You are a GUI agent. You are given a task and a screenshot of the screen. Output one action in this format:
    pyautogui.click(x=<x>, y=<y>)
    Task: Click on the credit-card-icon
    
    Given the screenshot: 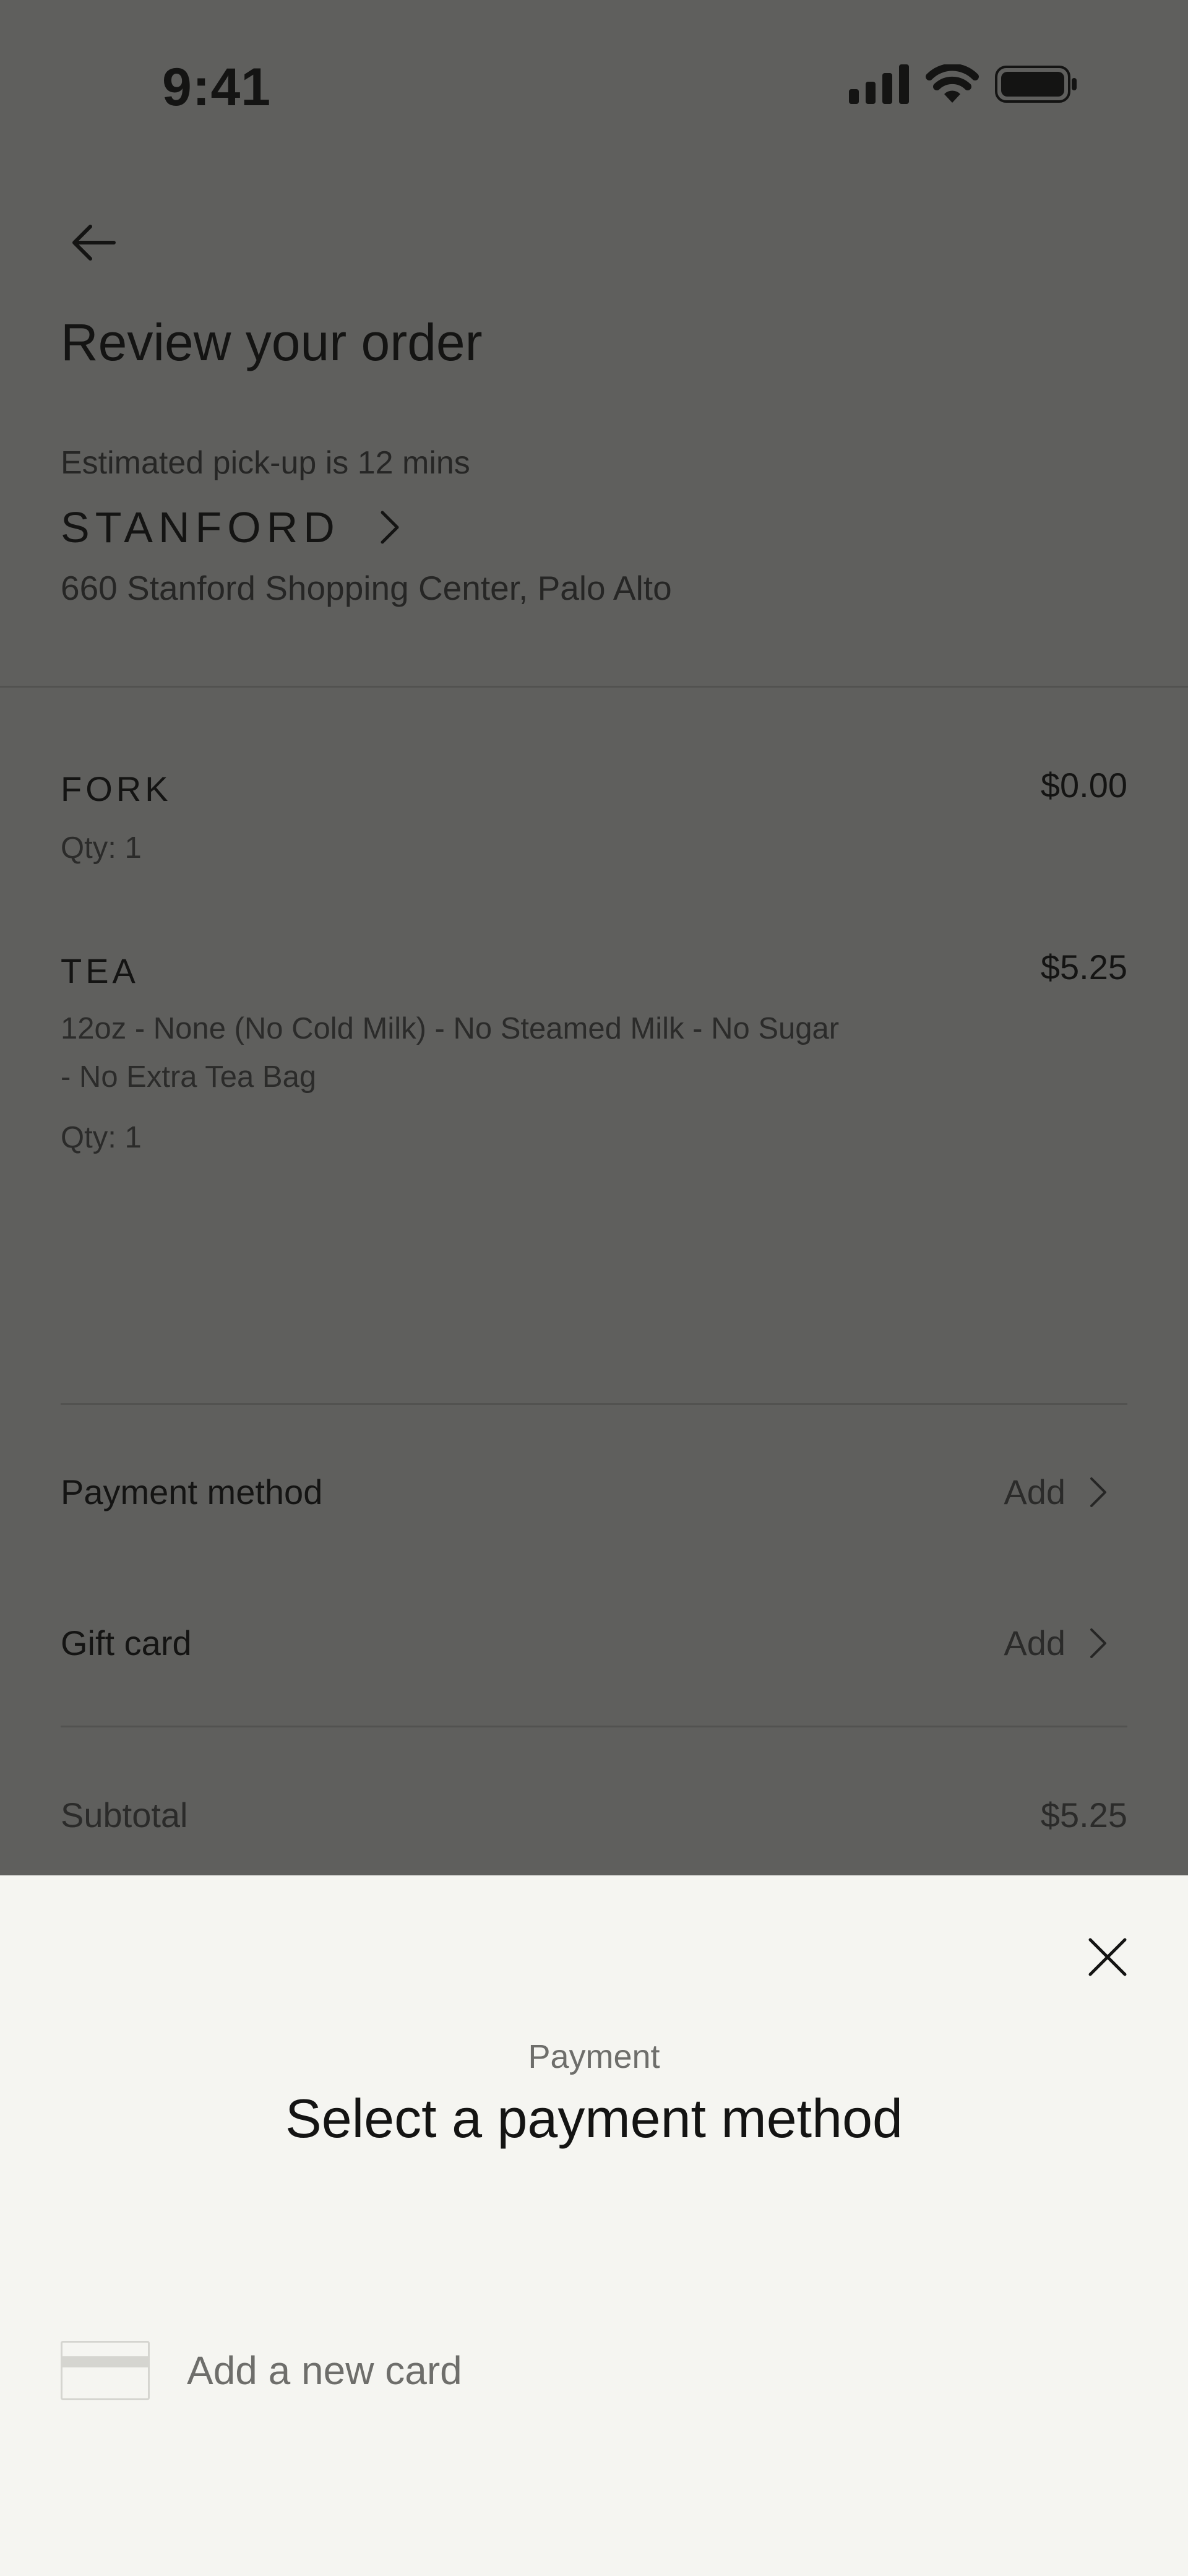 What is the action you would take?
    pyautogui.click(x=105, y=2370)
    